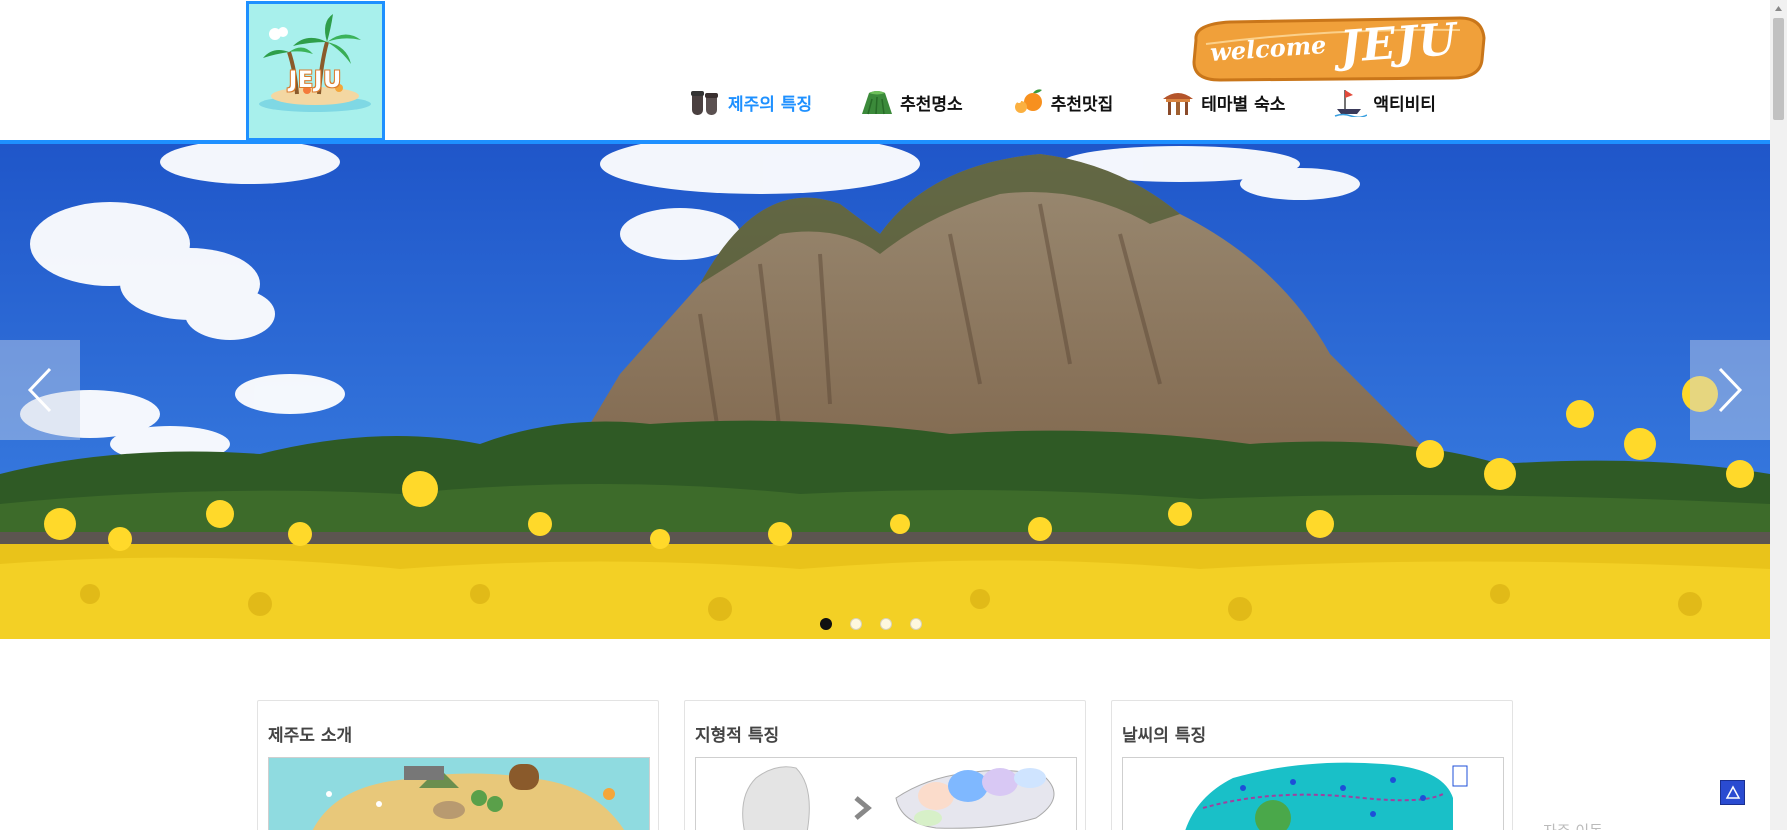  I want to click on jeju-text: JEJU, so click(1399, 43).